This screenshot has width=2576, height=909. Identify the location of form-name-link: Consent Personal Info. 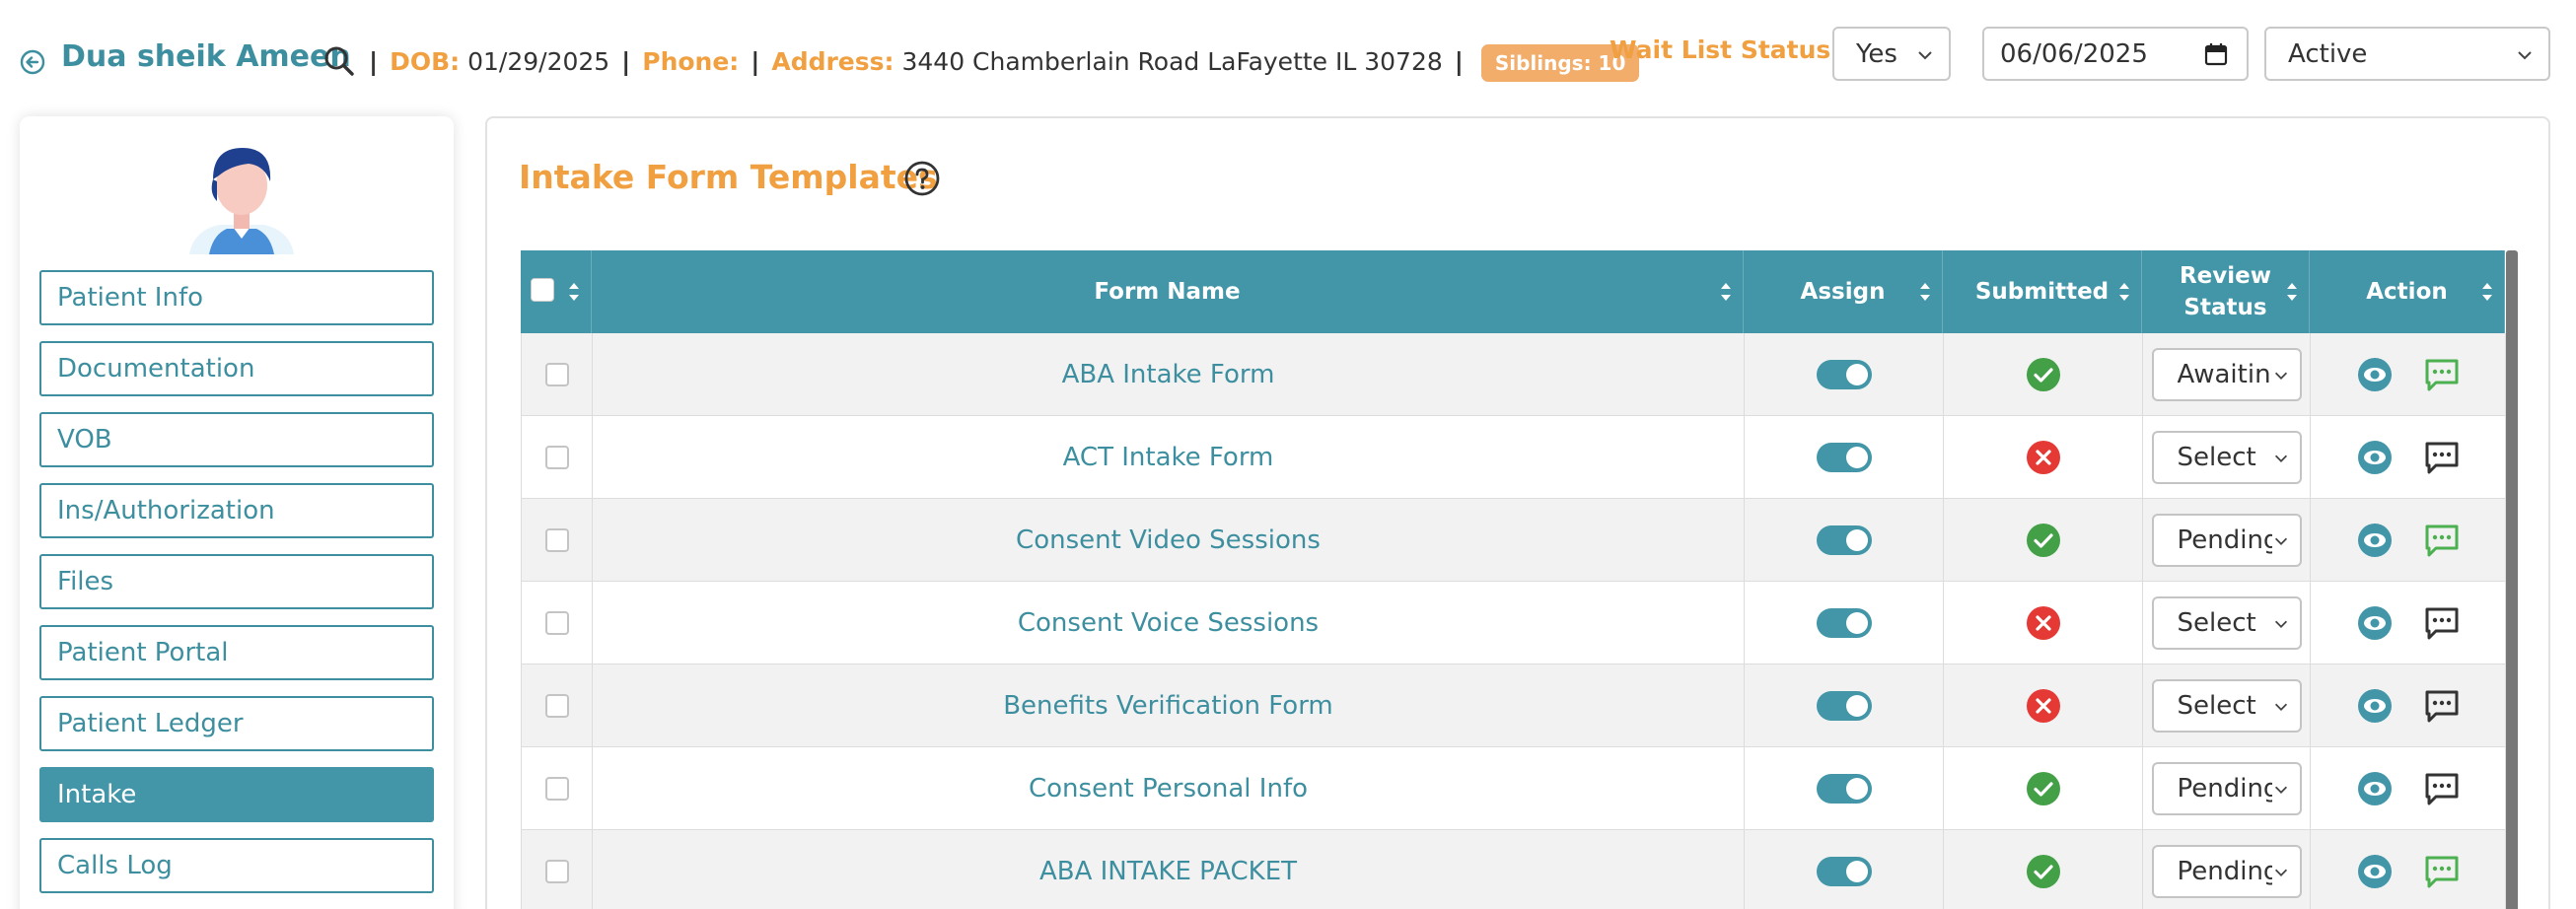
(1168, 789).